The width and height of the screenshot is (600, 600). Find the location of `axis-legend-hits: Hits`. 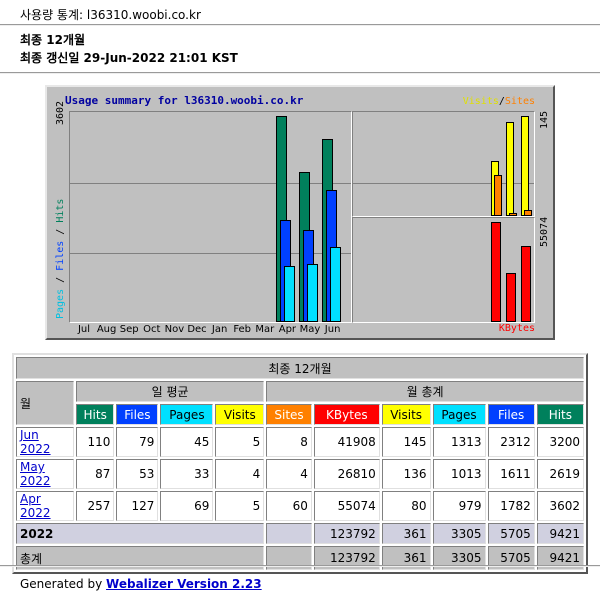

axis-legend-hits: Hits is located at coordinates (60, 210).